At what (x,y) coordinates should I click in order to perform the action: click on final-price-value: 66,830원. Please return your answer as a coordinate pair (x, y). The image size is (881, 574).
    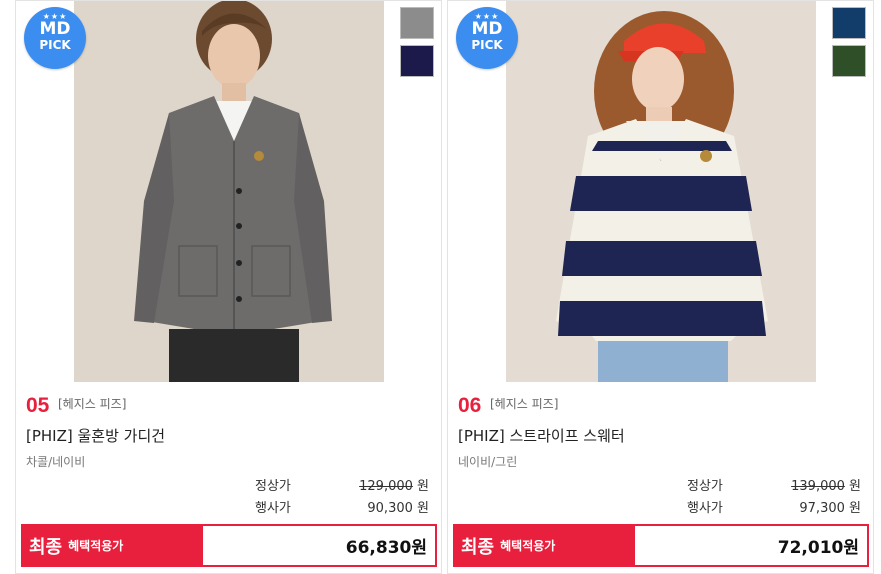
    Looking at the image, I should click on (386, 548).